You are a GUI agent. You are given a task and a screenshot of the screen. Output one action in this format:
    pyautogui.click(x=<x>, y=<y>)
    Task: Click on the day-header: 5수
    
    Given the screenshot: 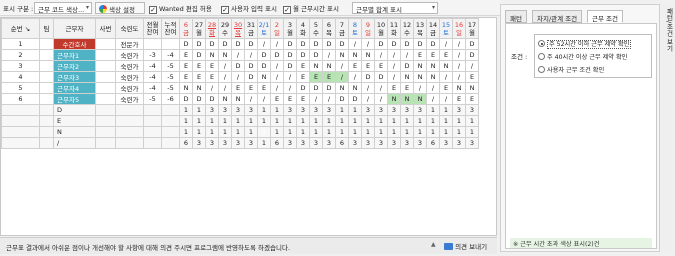 What is the action you would take?
    pyautogui.click(x=316, y=28)
    